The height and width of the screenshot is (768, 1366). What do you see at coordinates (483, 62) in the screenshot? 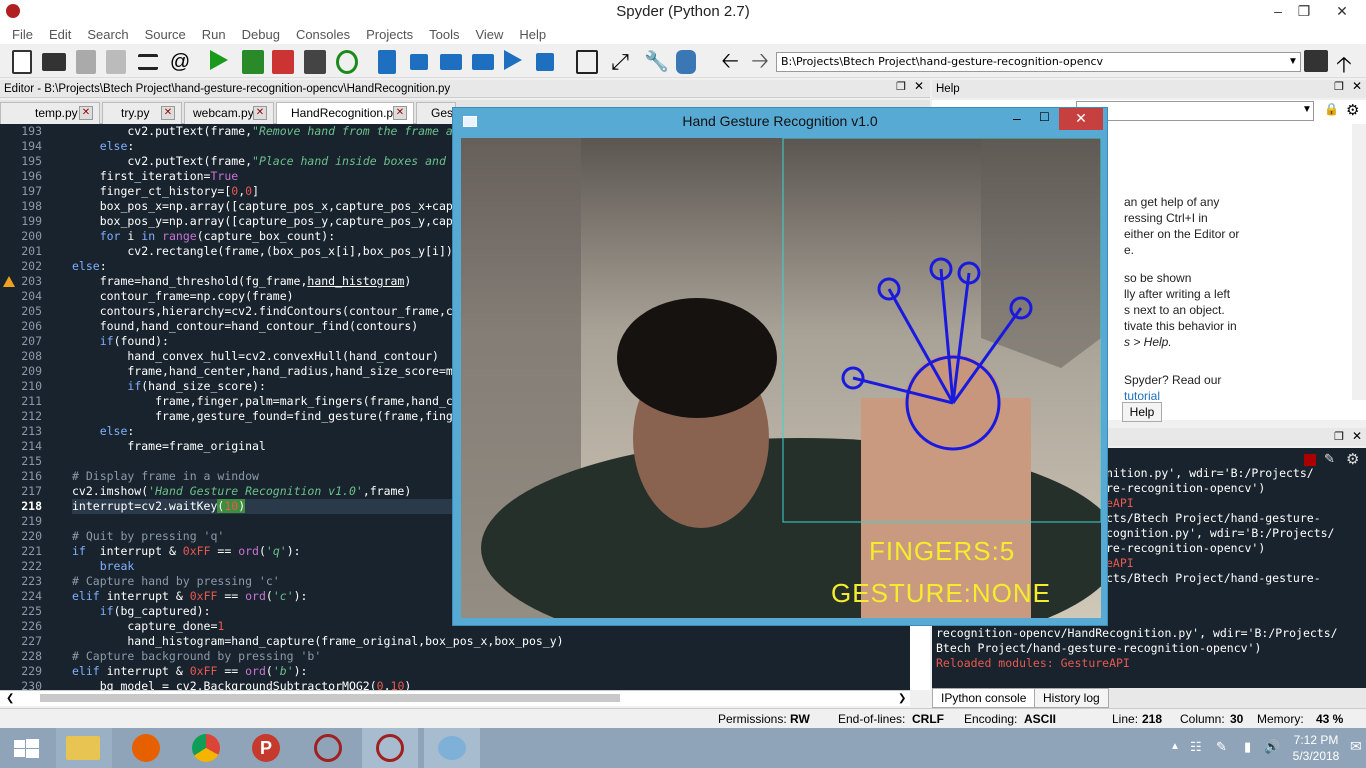
I see `step-return-icon` at bounding box center [483, 62].